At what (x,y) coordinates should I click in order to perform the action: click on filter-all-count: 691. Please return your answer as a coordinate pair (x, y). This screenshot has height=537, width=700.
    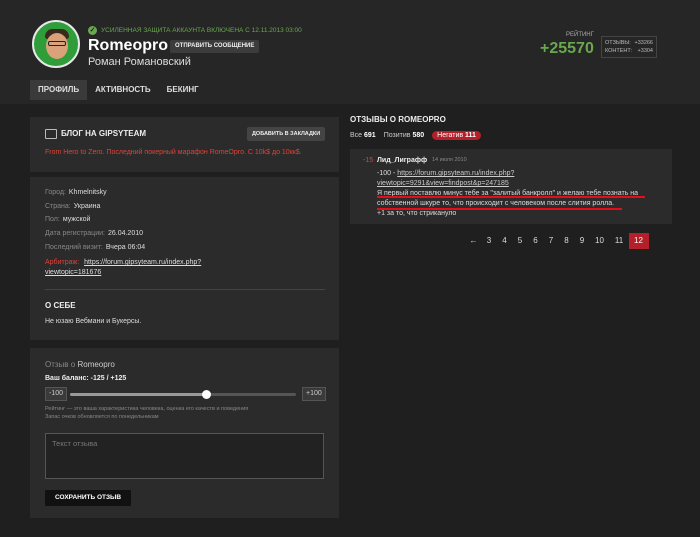
    Looking at the image, I should click on (370, 135).